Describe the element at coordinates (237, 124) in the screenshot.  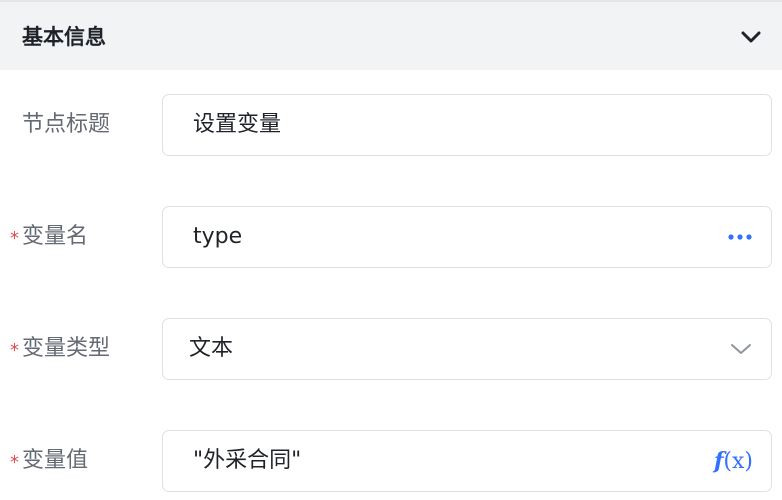
I see `node-title-value: 设置变量` at that location.